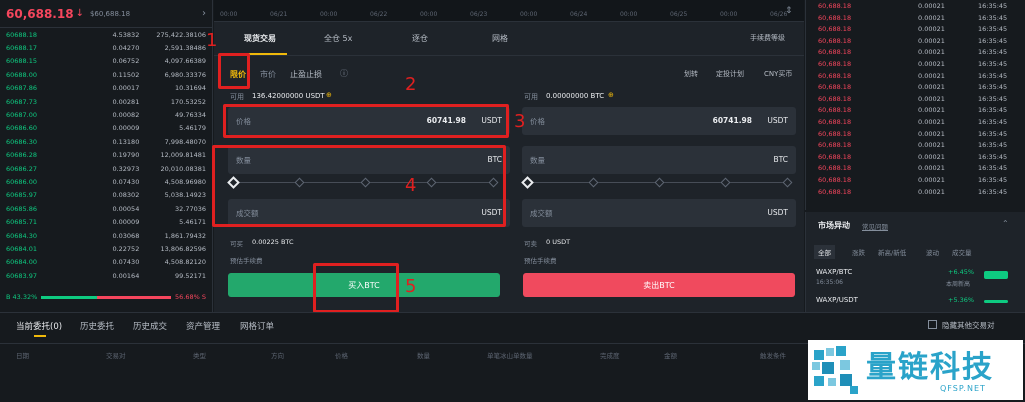 The height and width of the screenshot is (402, 1025). Describe the element at coordinates (778, 74) in the screenshot. I see `cny-buy-link: CNY买币` at that location.